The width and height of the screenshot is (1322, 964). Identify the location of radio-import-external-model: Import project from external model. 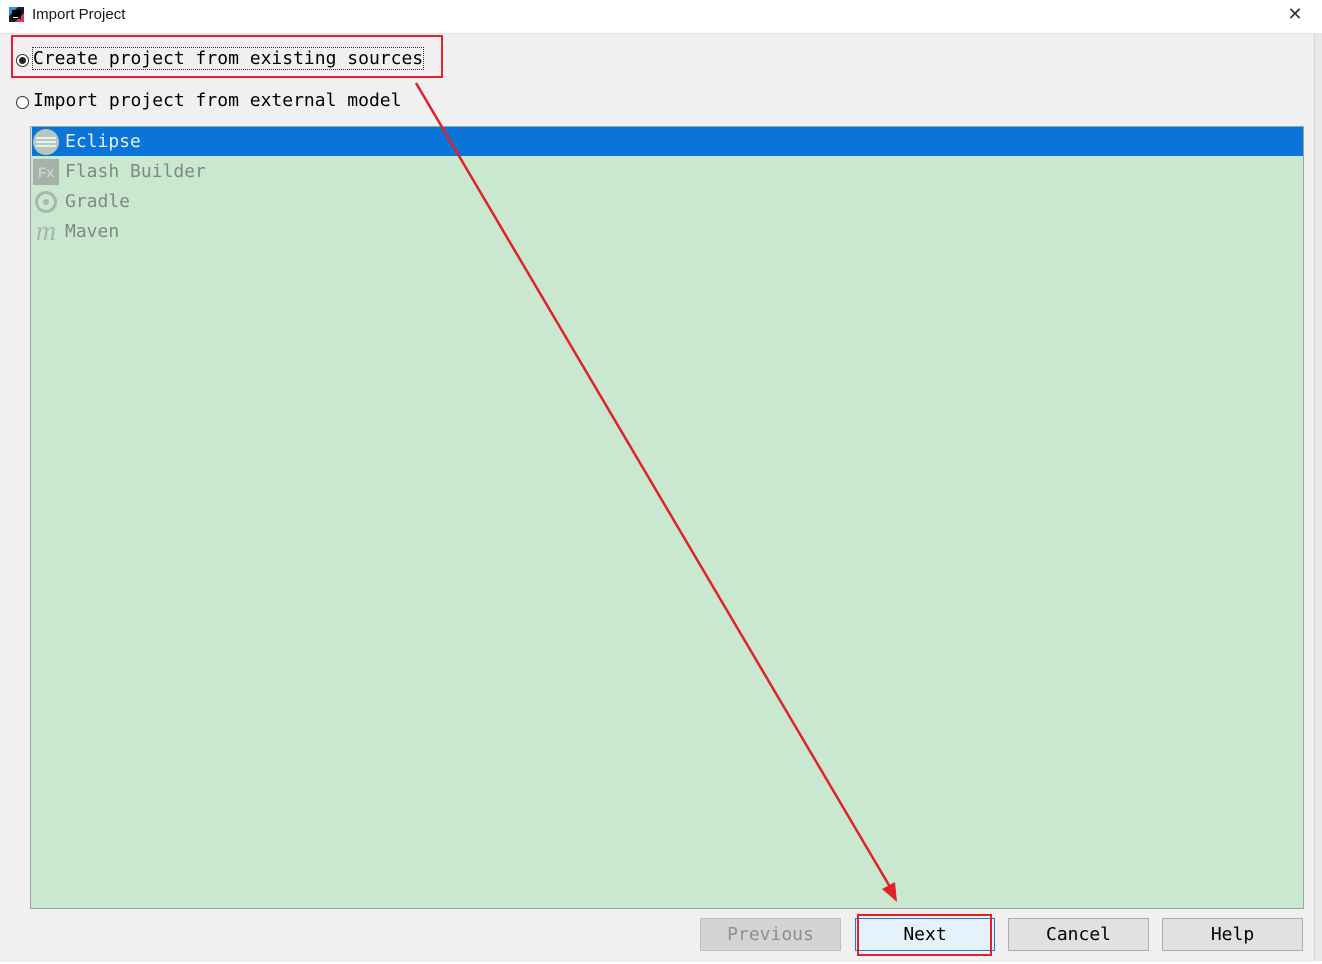
(208, 100).